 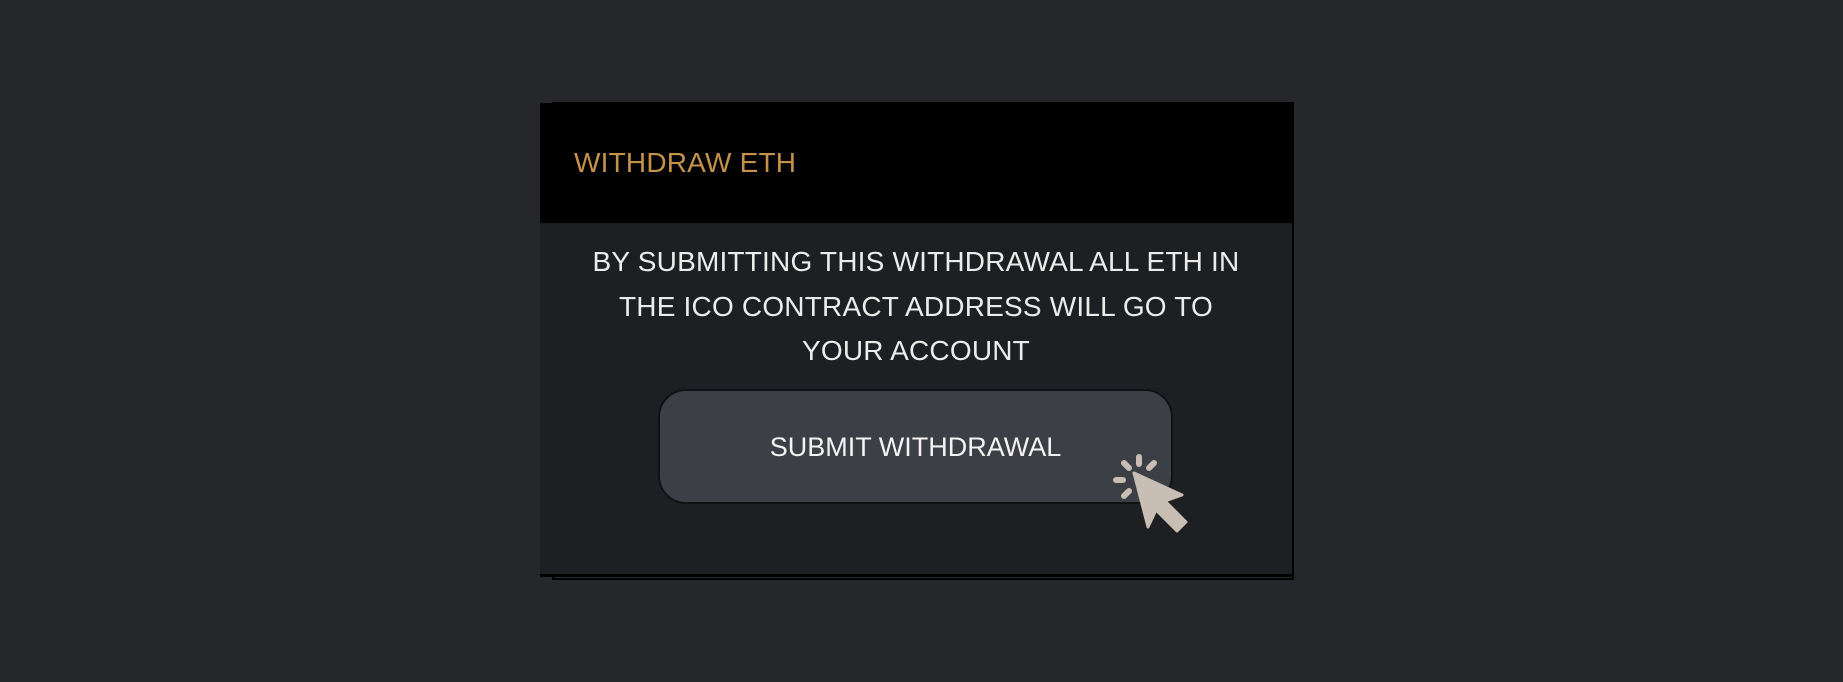 I want to click on click-cursor-icon, so click(x=1150, y=493).